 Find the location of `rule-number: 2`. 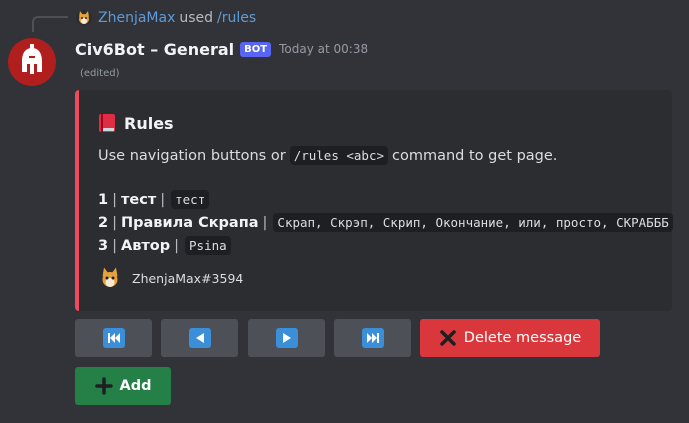

rule-number: 2 is located at coordinates (103, 222).